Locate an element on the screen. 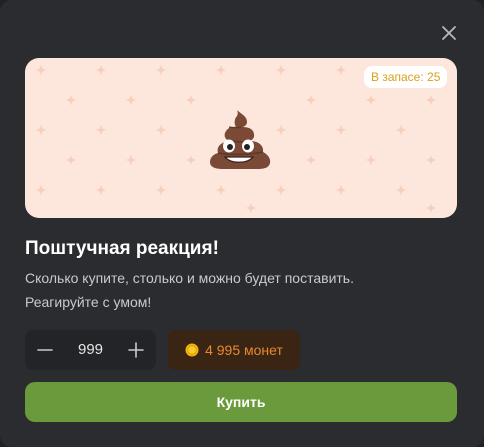  decrement-button is located at coordinates (45, 350).